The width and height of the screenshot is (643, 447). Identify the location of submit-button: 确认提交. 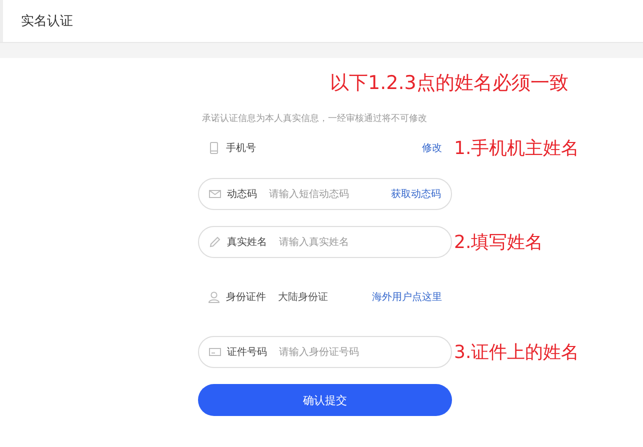
(325, 400).